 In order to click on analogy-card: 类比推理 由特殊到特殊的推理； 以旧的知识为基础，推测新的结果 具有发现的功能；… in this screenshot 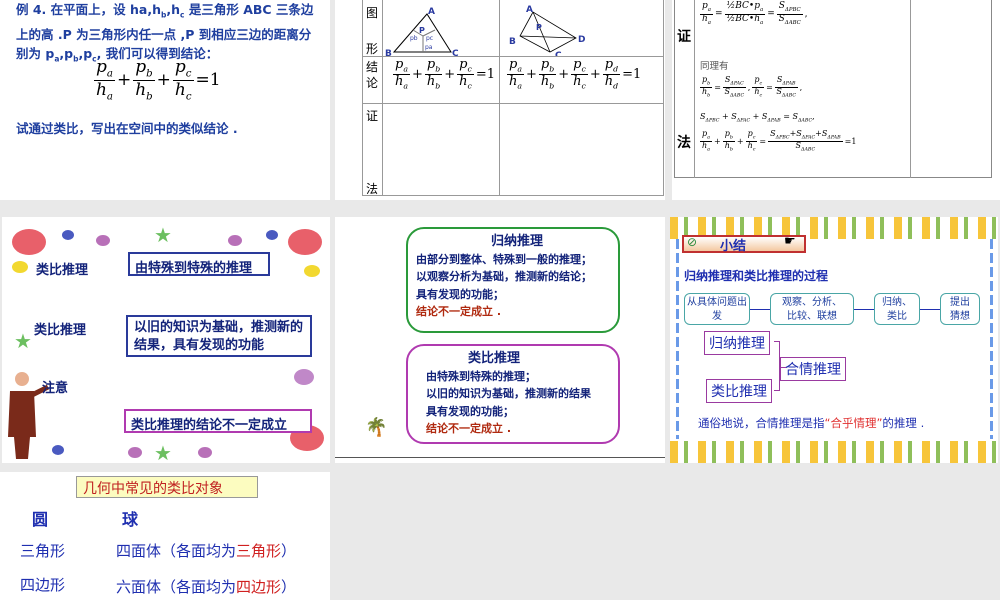, I will do `click(513, 394)`.